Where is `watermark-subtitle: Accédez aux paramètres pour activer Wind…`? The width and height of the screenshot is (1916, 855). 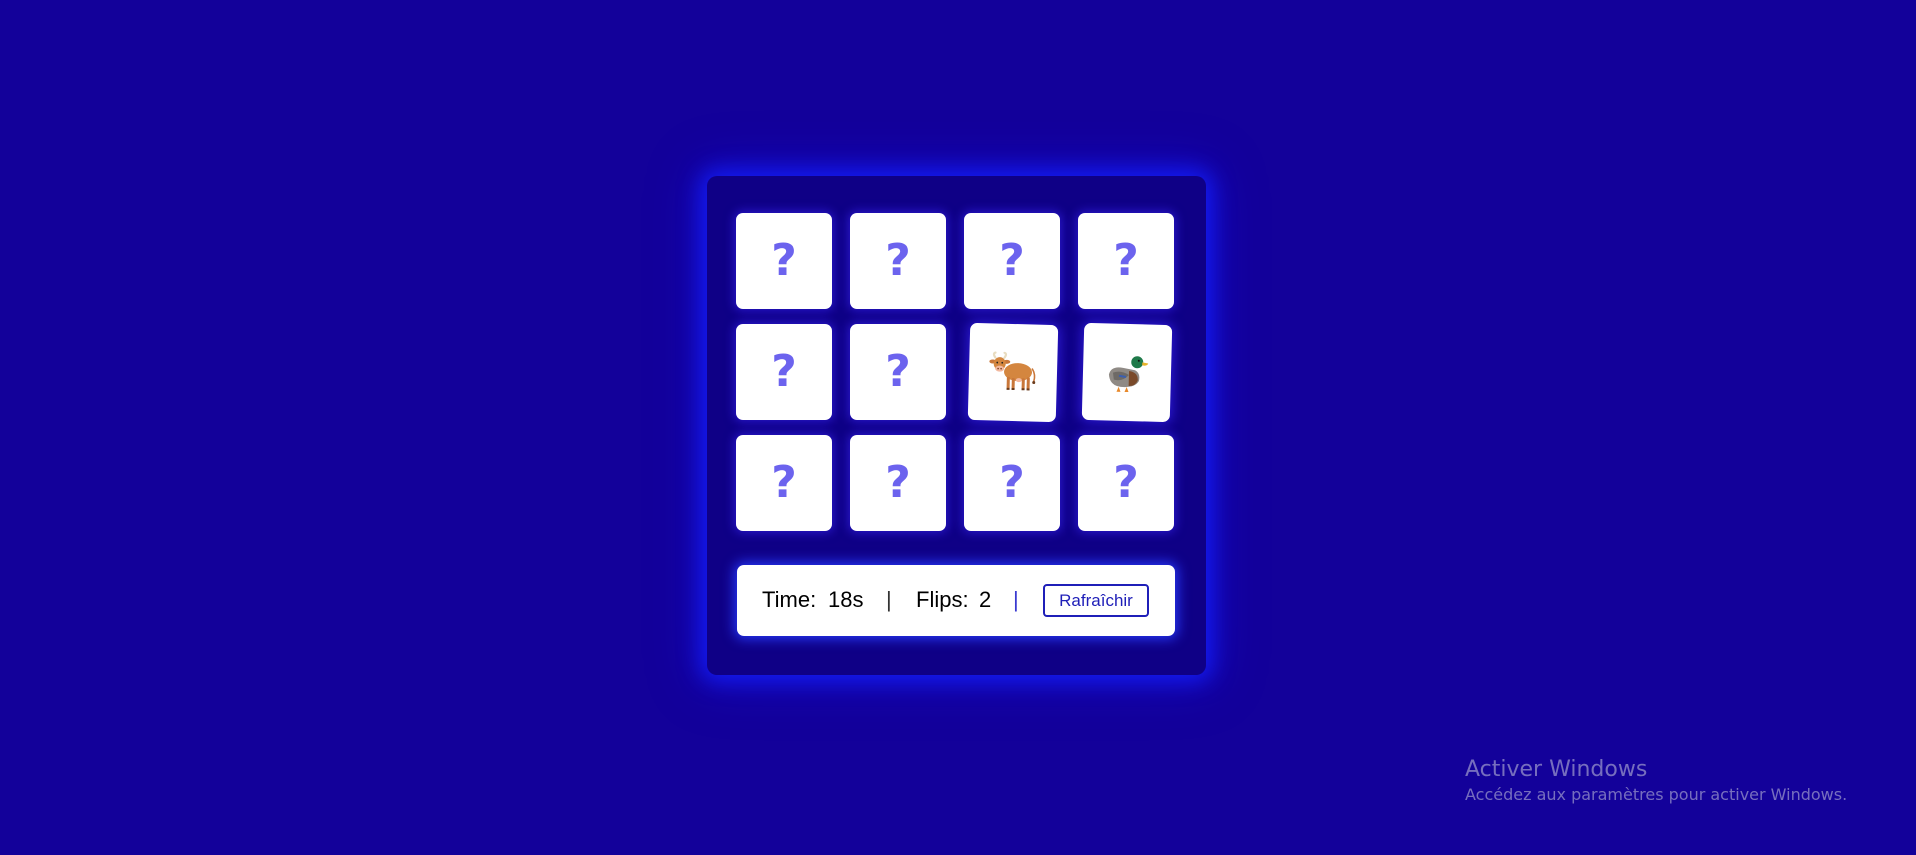 watermark-subtitle: Accédez aux paramètres pour activer Wind… is located at coordinates (1656, 794).